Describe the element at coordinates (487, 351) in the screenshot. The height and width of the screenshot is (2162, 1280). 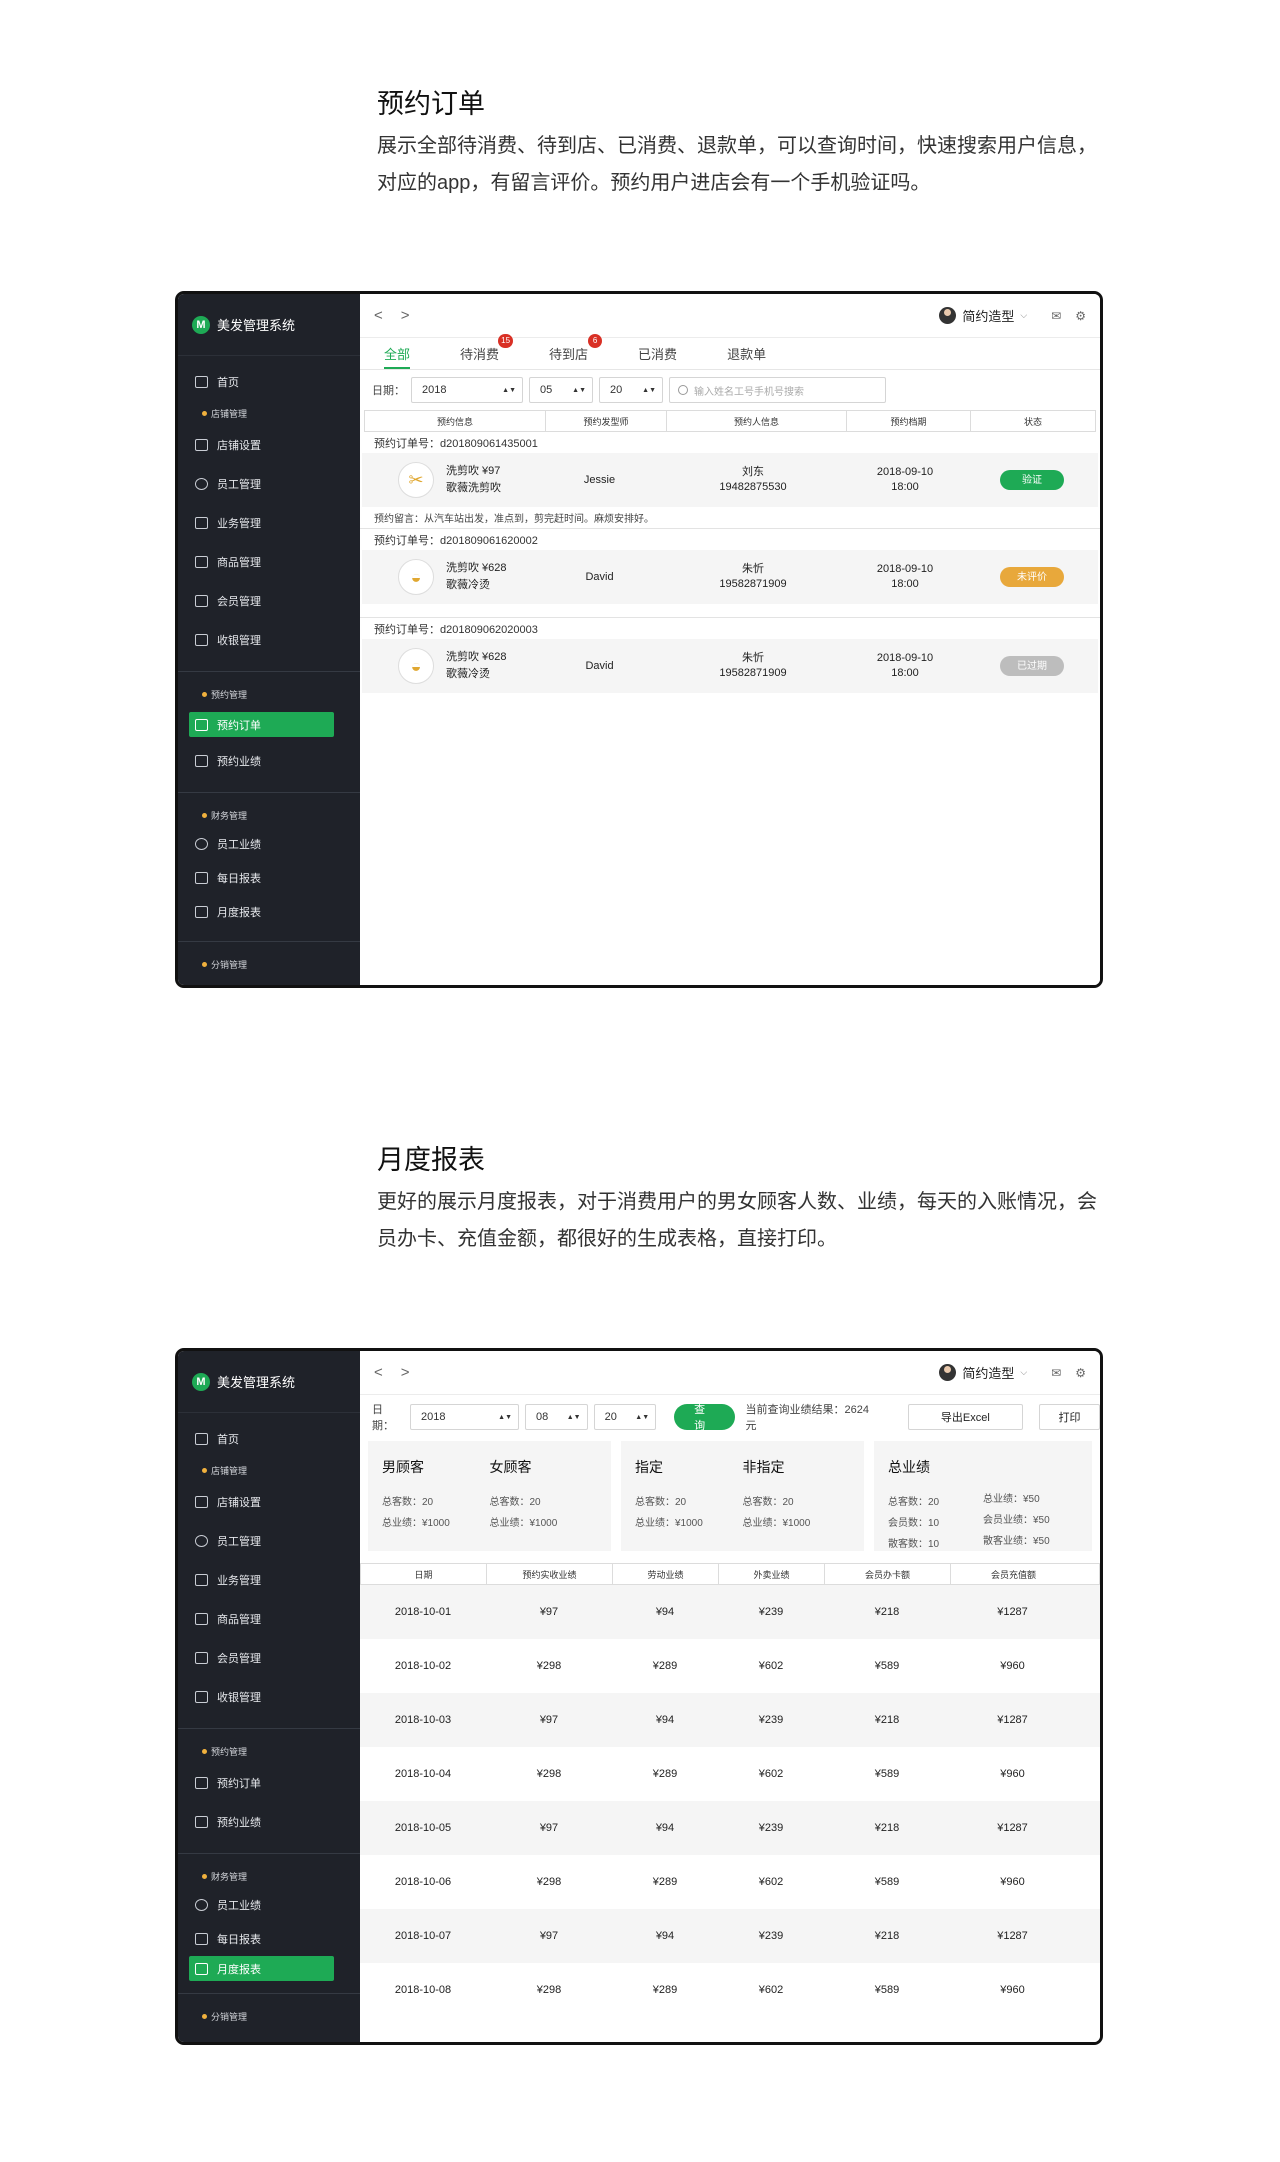
I see `tab-pending-consume: 待消费 15` at that location.